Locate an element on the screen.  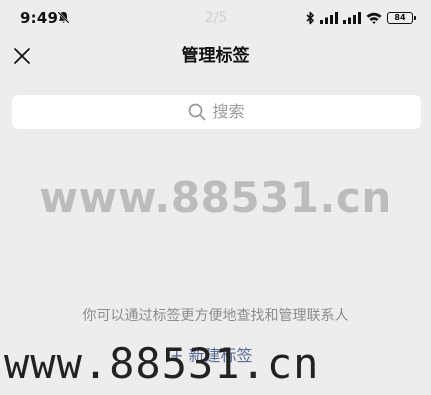
status-bar: 9:49 2/5 84 is located at coordinates (215, 19).